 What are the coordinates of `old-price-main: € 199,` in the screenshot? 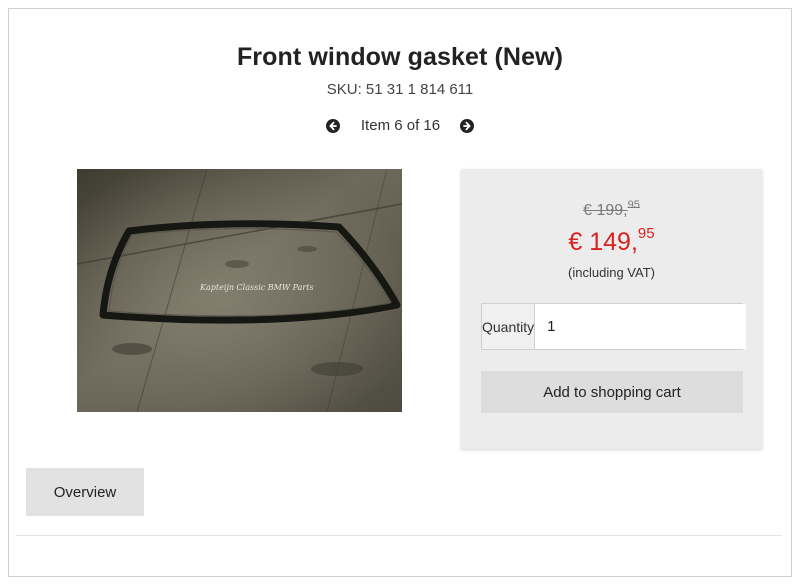 It's located at (605, 210).